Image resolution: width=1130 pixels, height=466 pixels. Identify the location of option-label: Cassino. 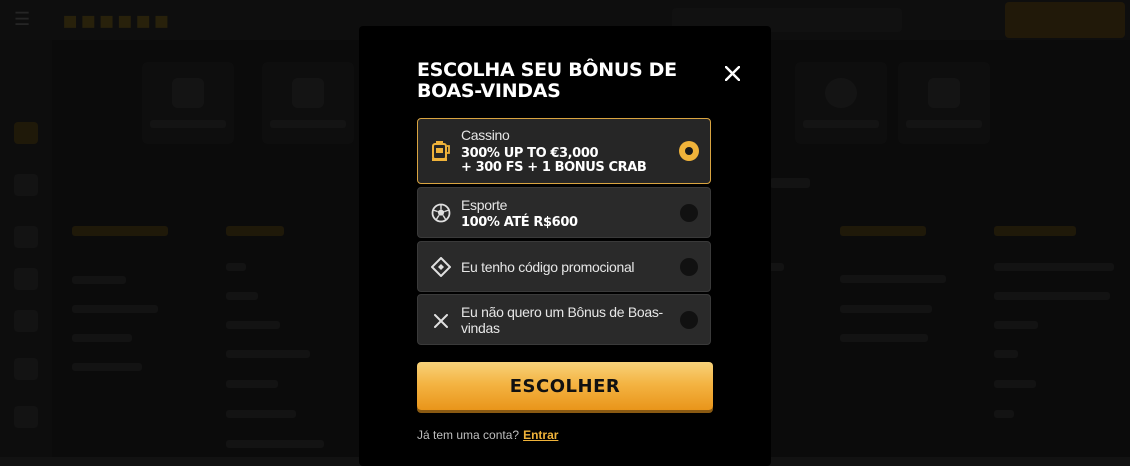
(485, 135).